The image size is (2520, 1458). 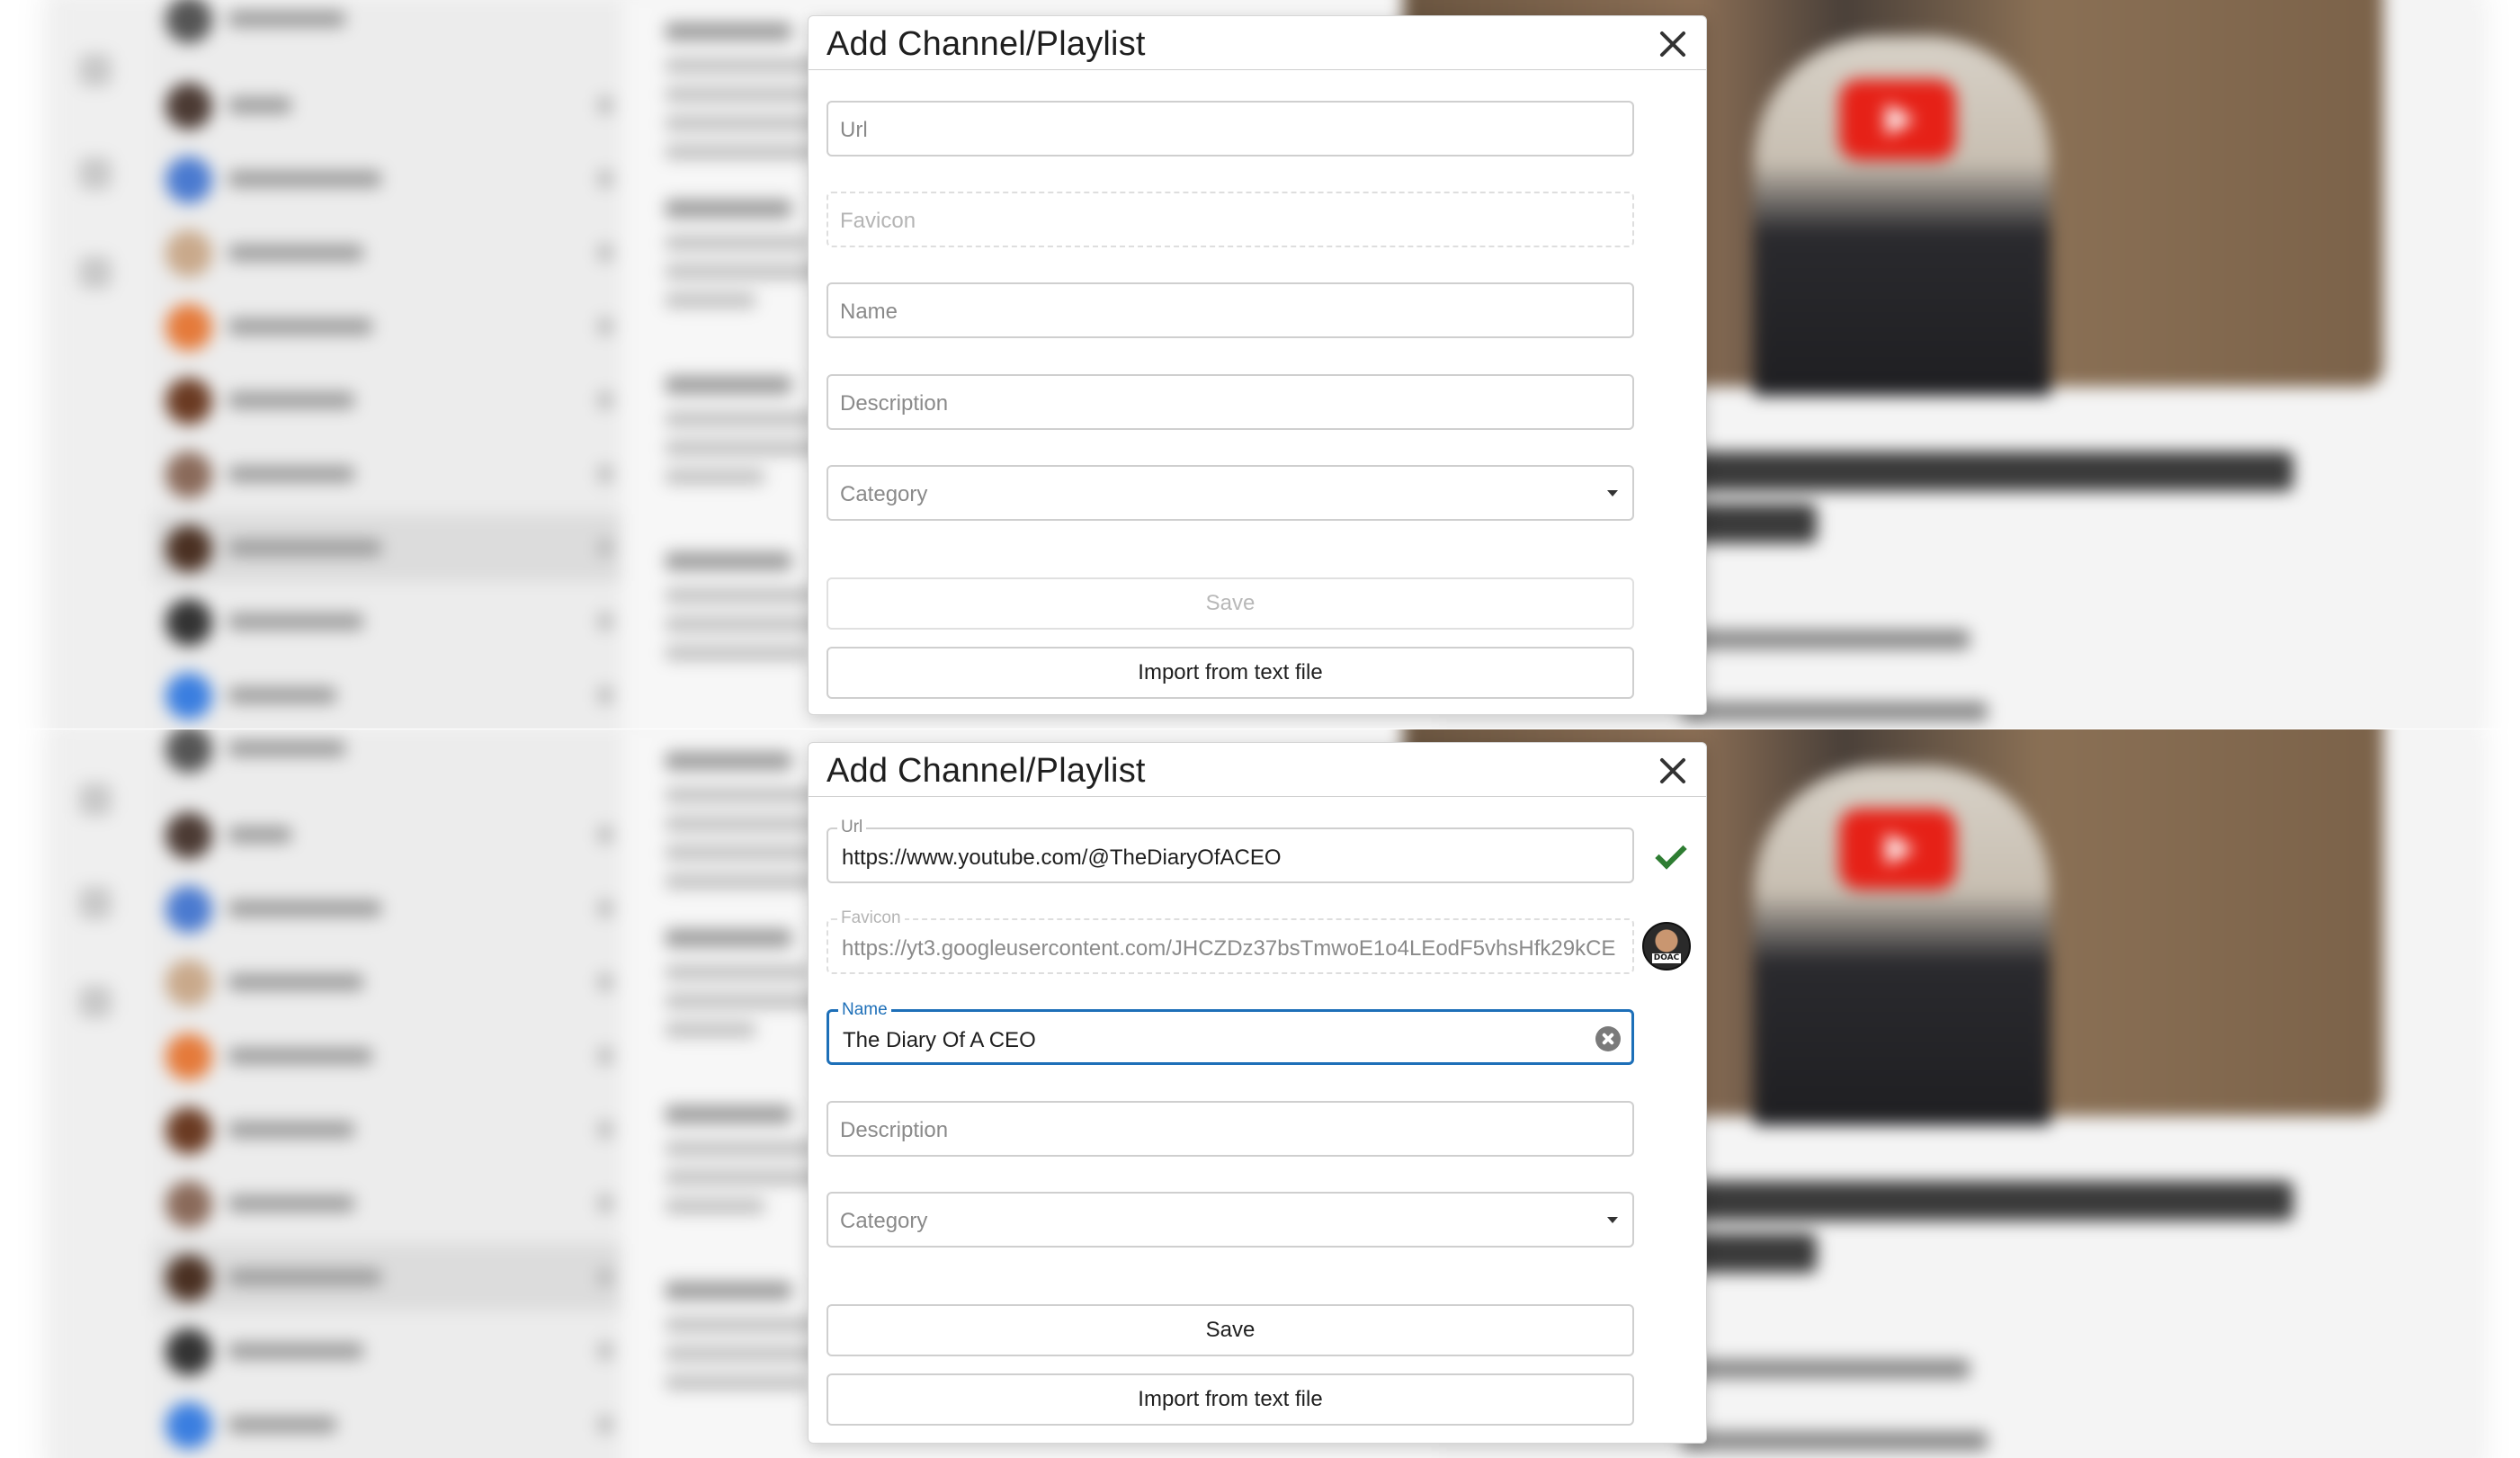 I want to click on name-value: The Diary Of A CEO, so click(x=940, y=1040).